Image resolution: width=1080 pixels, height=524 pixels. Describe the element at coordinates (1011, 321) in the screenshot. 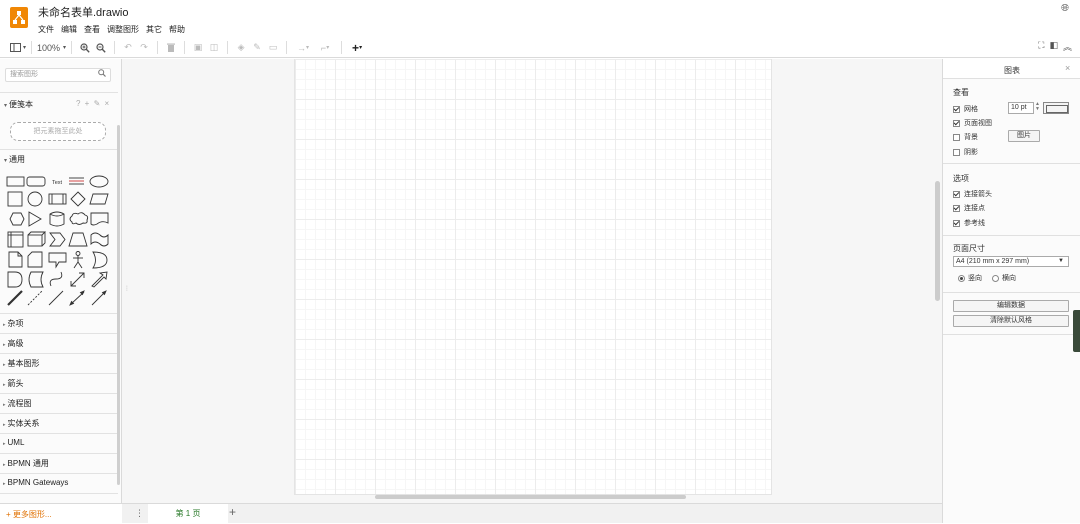

I see `clear-default-style-button: 清除默认风格` at that location.